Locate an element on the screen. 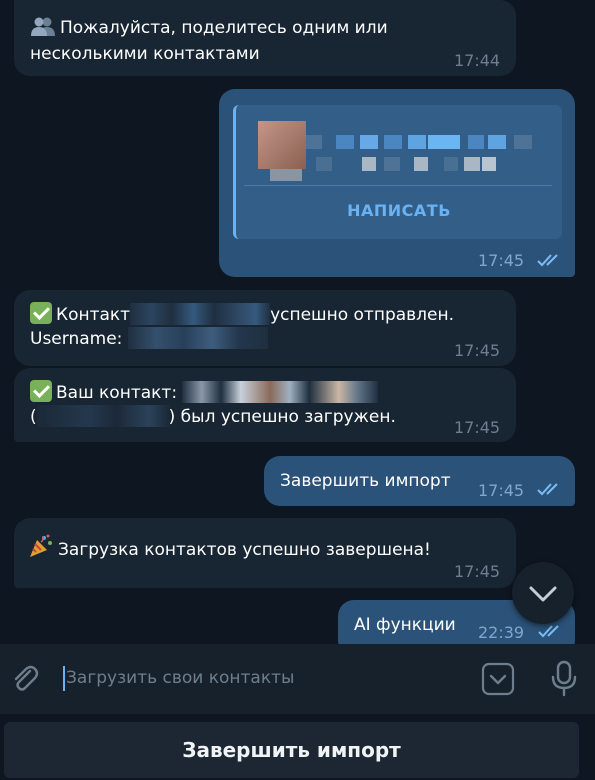  message-input: Загрузить свои контакты is located at coordinates (266, 678).